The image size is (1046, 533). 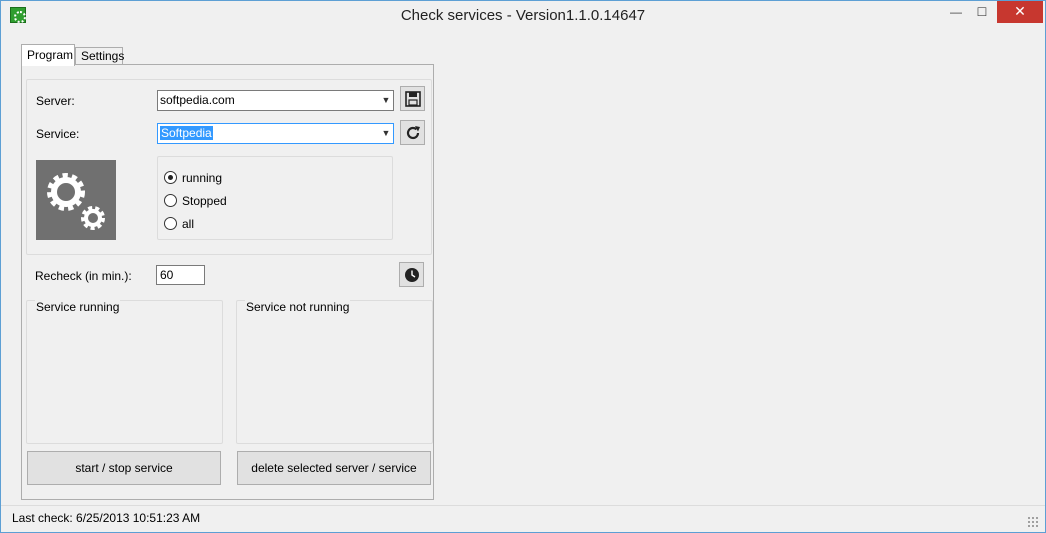 I want to click on clock-icon, so click(x=412, y=275).